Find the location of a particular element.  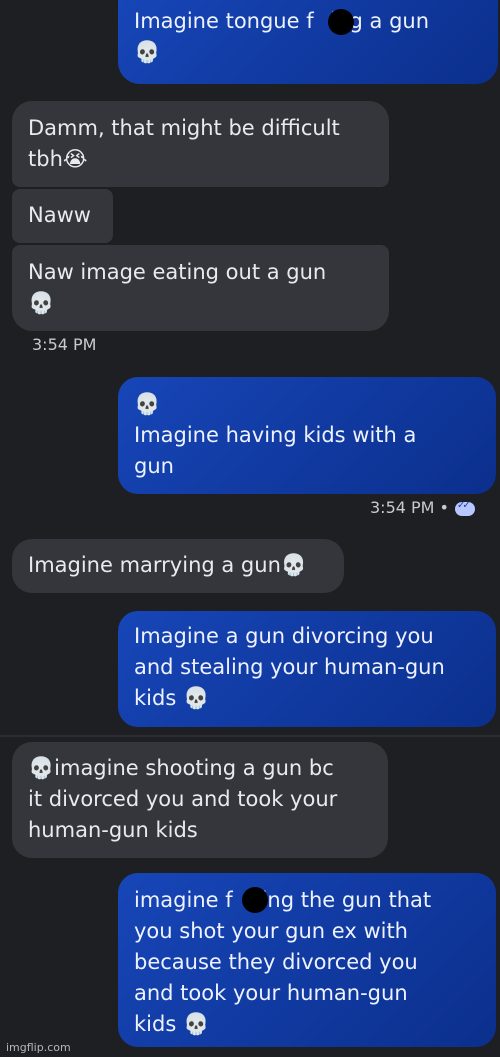

message-incoming: Naww is located at coordinates (62, 216).